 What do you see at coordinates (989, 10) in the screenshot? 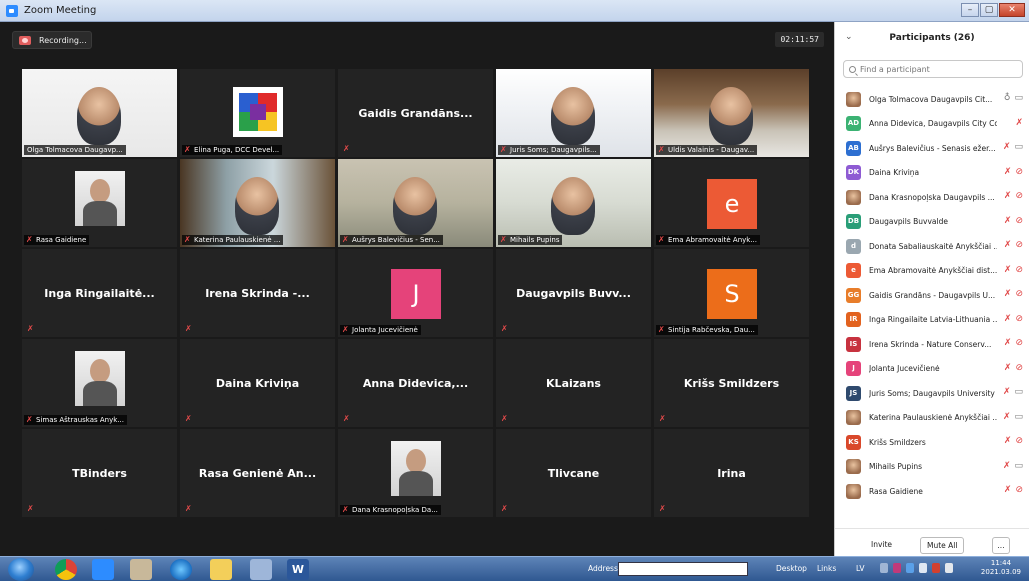
I see `maximize-button: ▢` at bounding box center [989, 10].